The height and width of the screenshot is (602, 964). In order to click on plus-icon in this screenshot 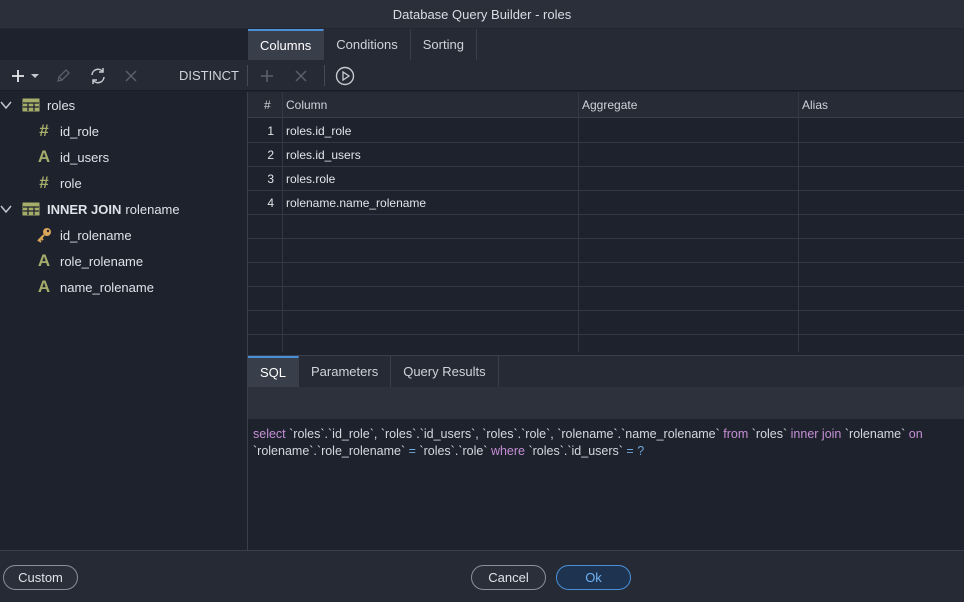, I will do `click(18, 75)`.